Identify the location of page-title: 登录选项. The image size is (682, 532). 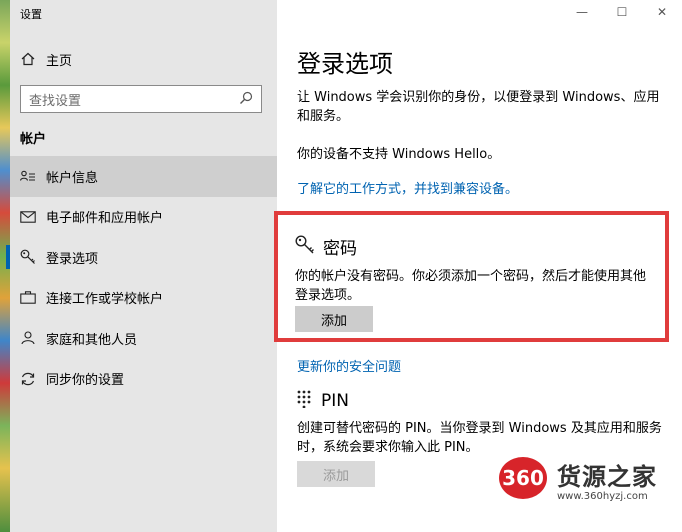
(345, 64).